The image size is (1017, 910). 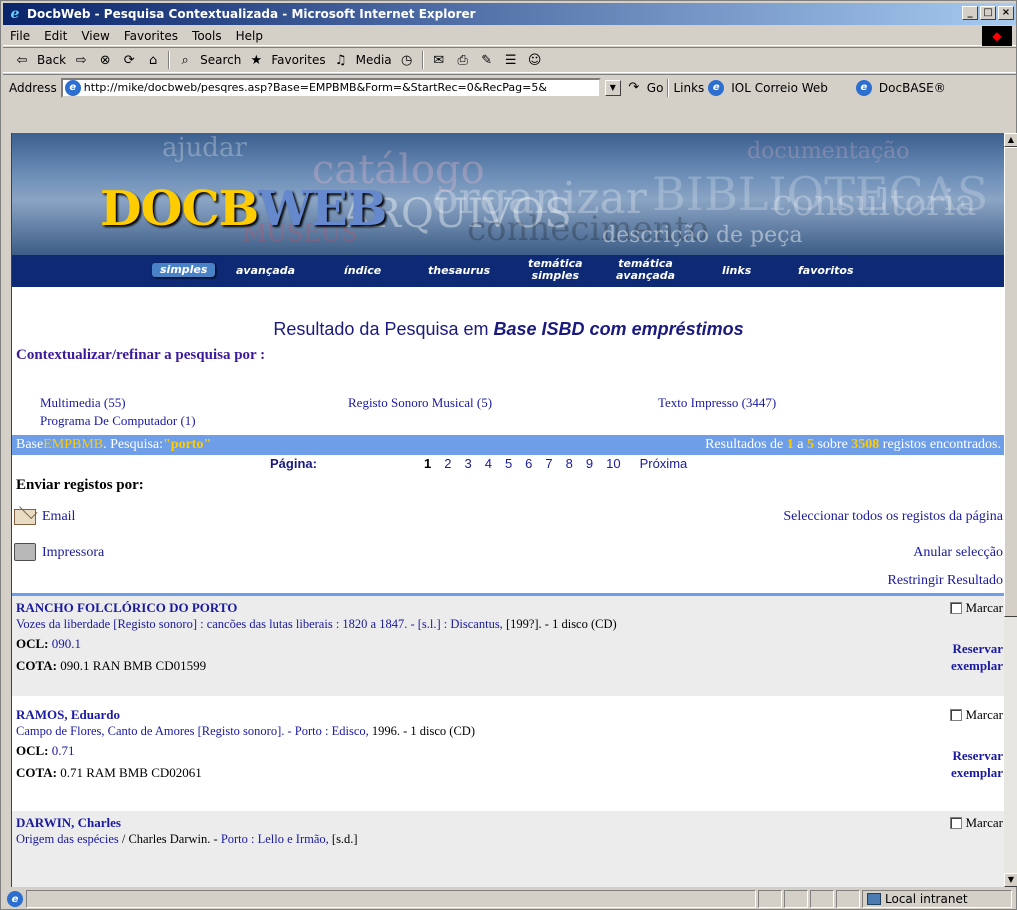 What do you see at coordinates (463, 60) in the screenshot?
I see `print-icon: ⎙` at bounding box center [463, 60].